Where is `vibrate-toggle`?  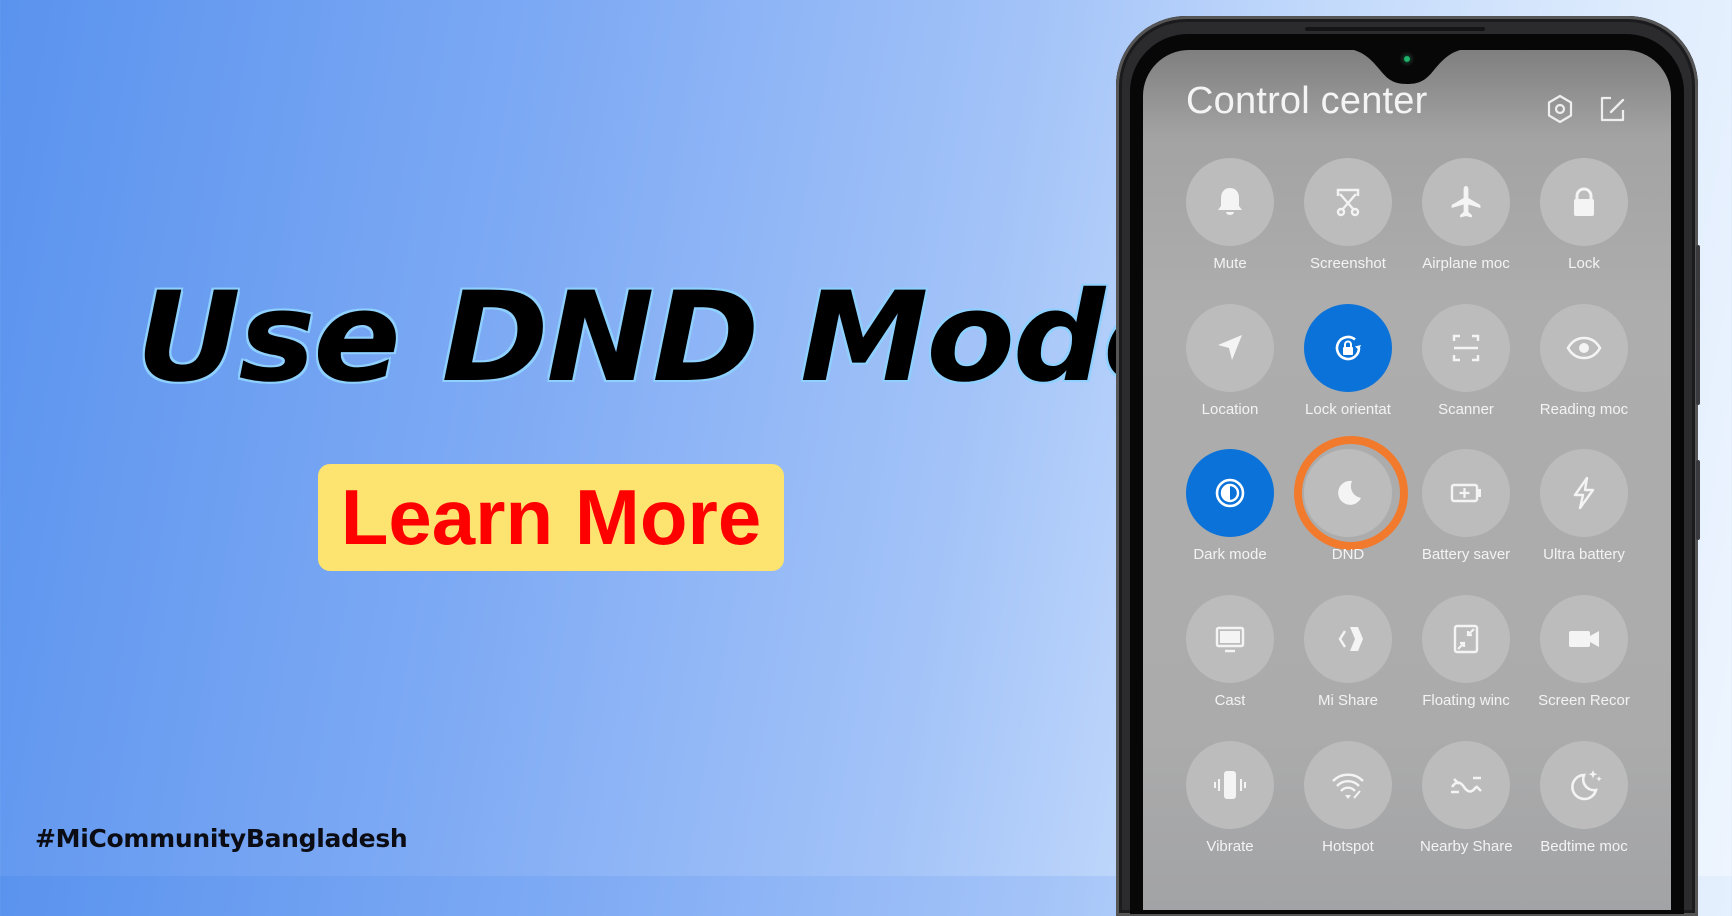
vibrate-toggle is located at coordinates (1230, 785).